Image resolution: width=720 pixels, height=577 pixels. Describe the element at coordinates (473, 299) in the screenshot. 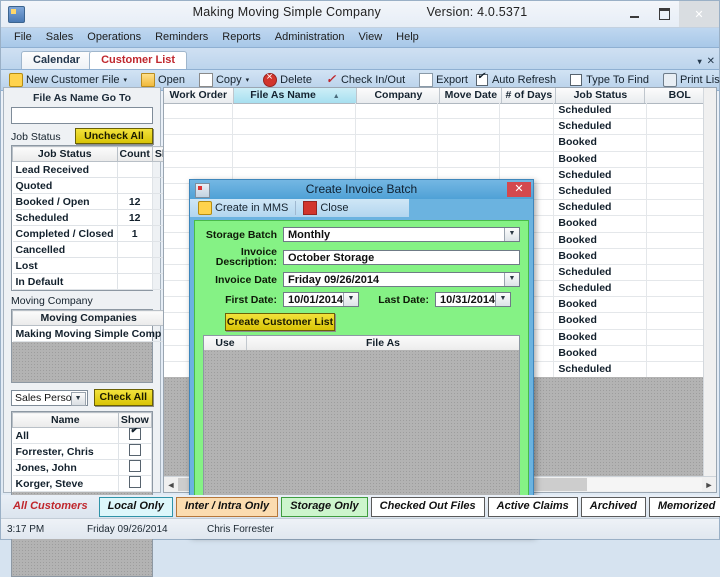

I see `last-date-input: 10/31/2014 ▼` at that location.